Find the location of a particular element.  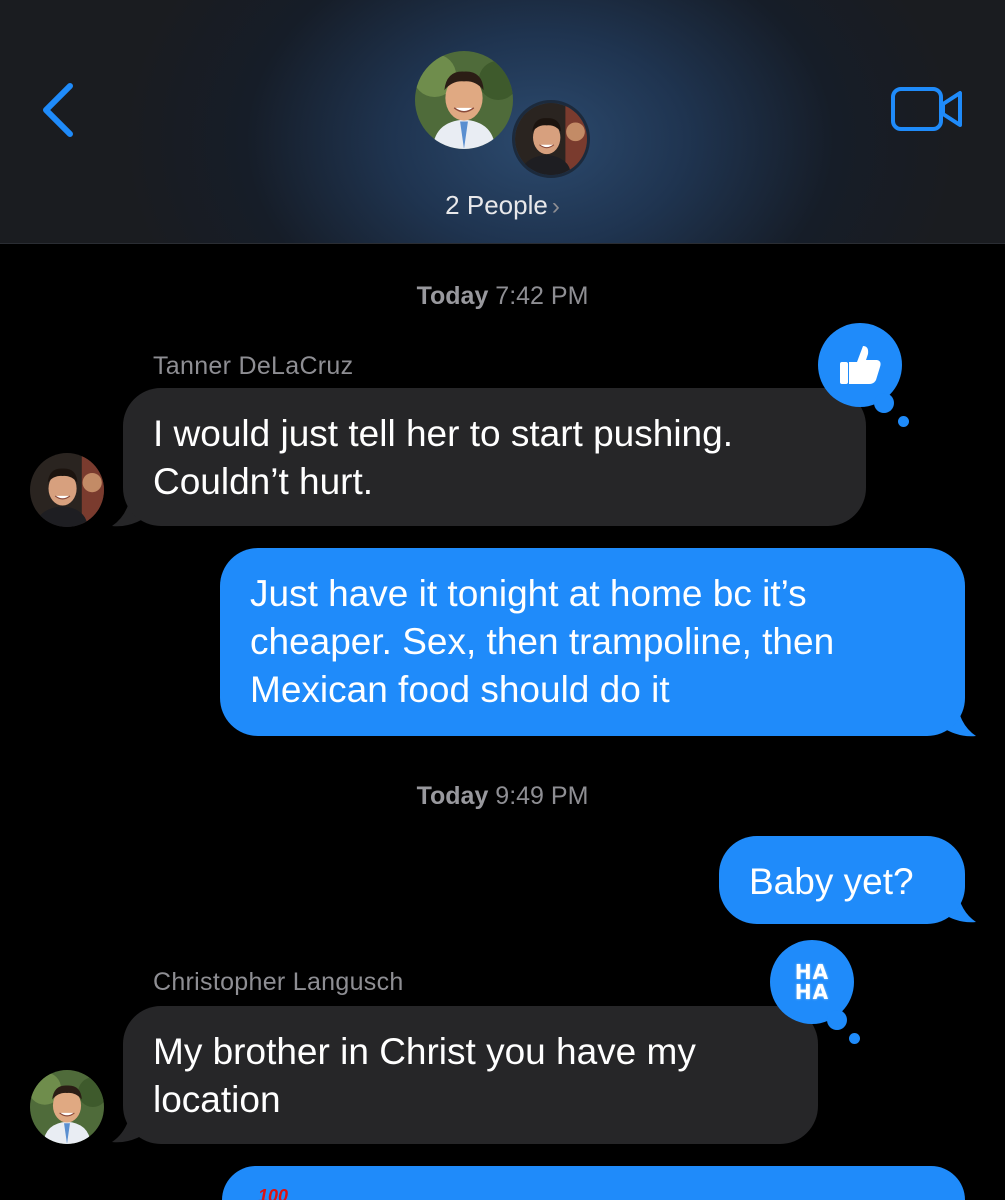

timestamp-divider: Today 7:42 PM is located at coordinates (502, 296).